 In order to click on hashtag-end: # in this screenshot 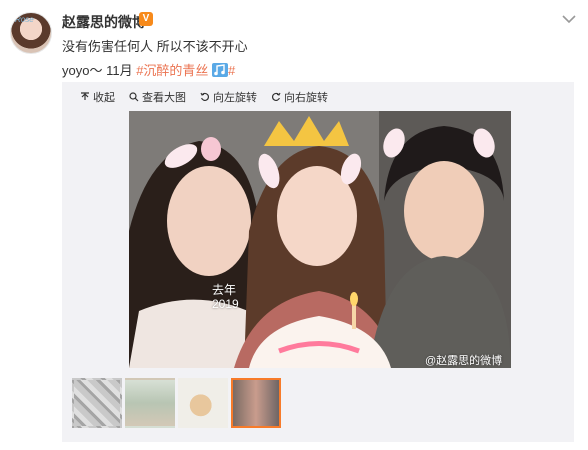, I will do `click(231, 70)`.